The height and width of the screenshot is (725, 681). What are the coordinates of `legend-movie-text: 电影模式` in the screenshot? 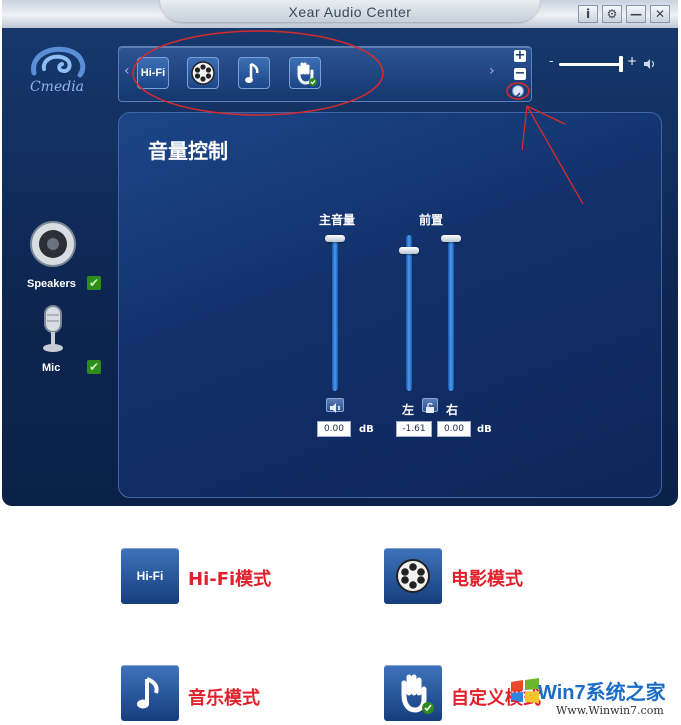 It's located at (487, 579).